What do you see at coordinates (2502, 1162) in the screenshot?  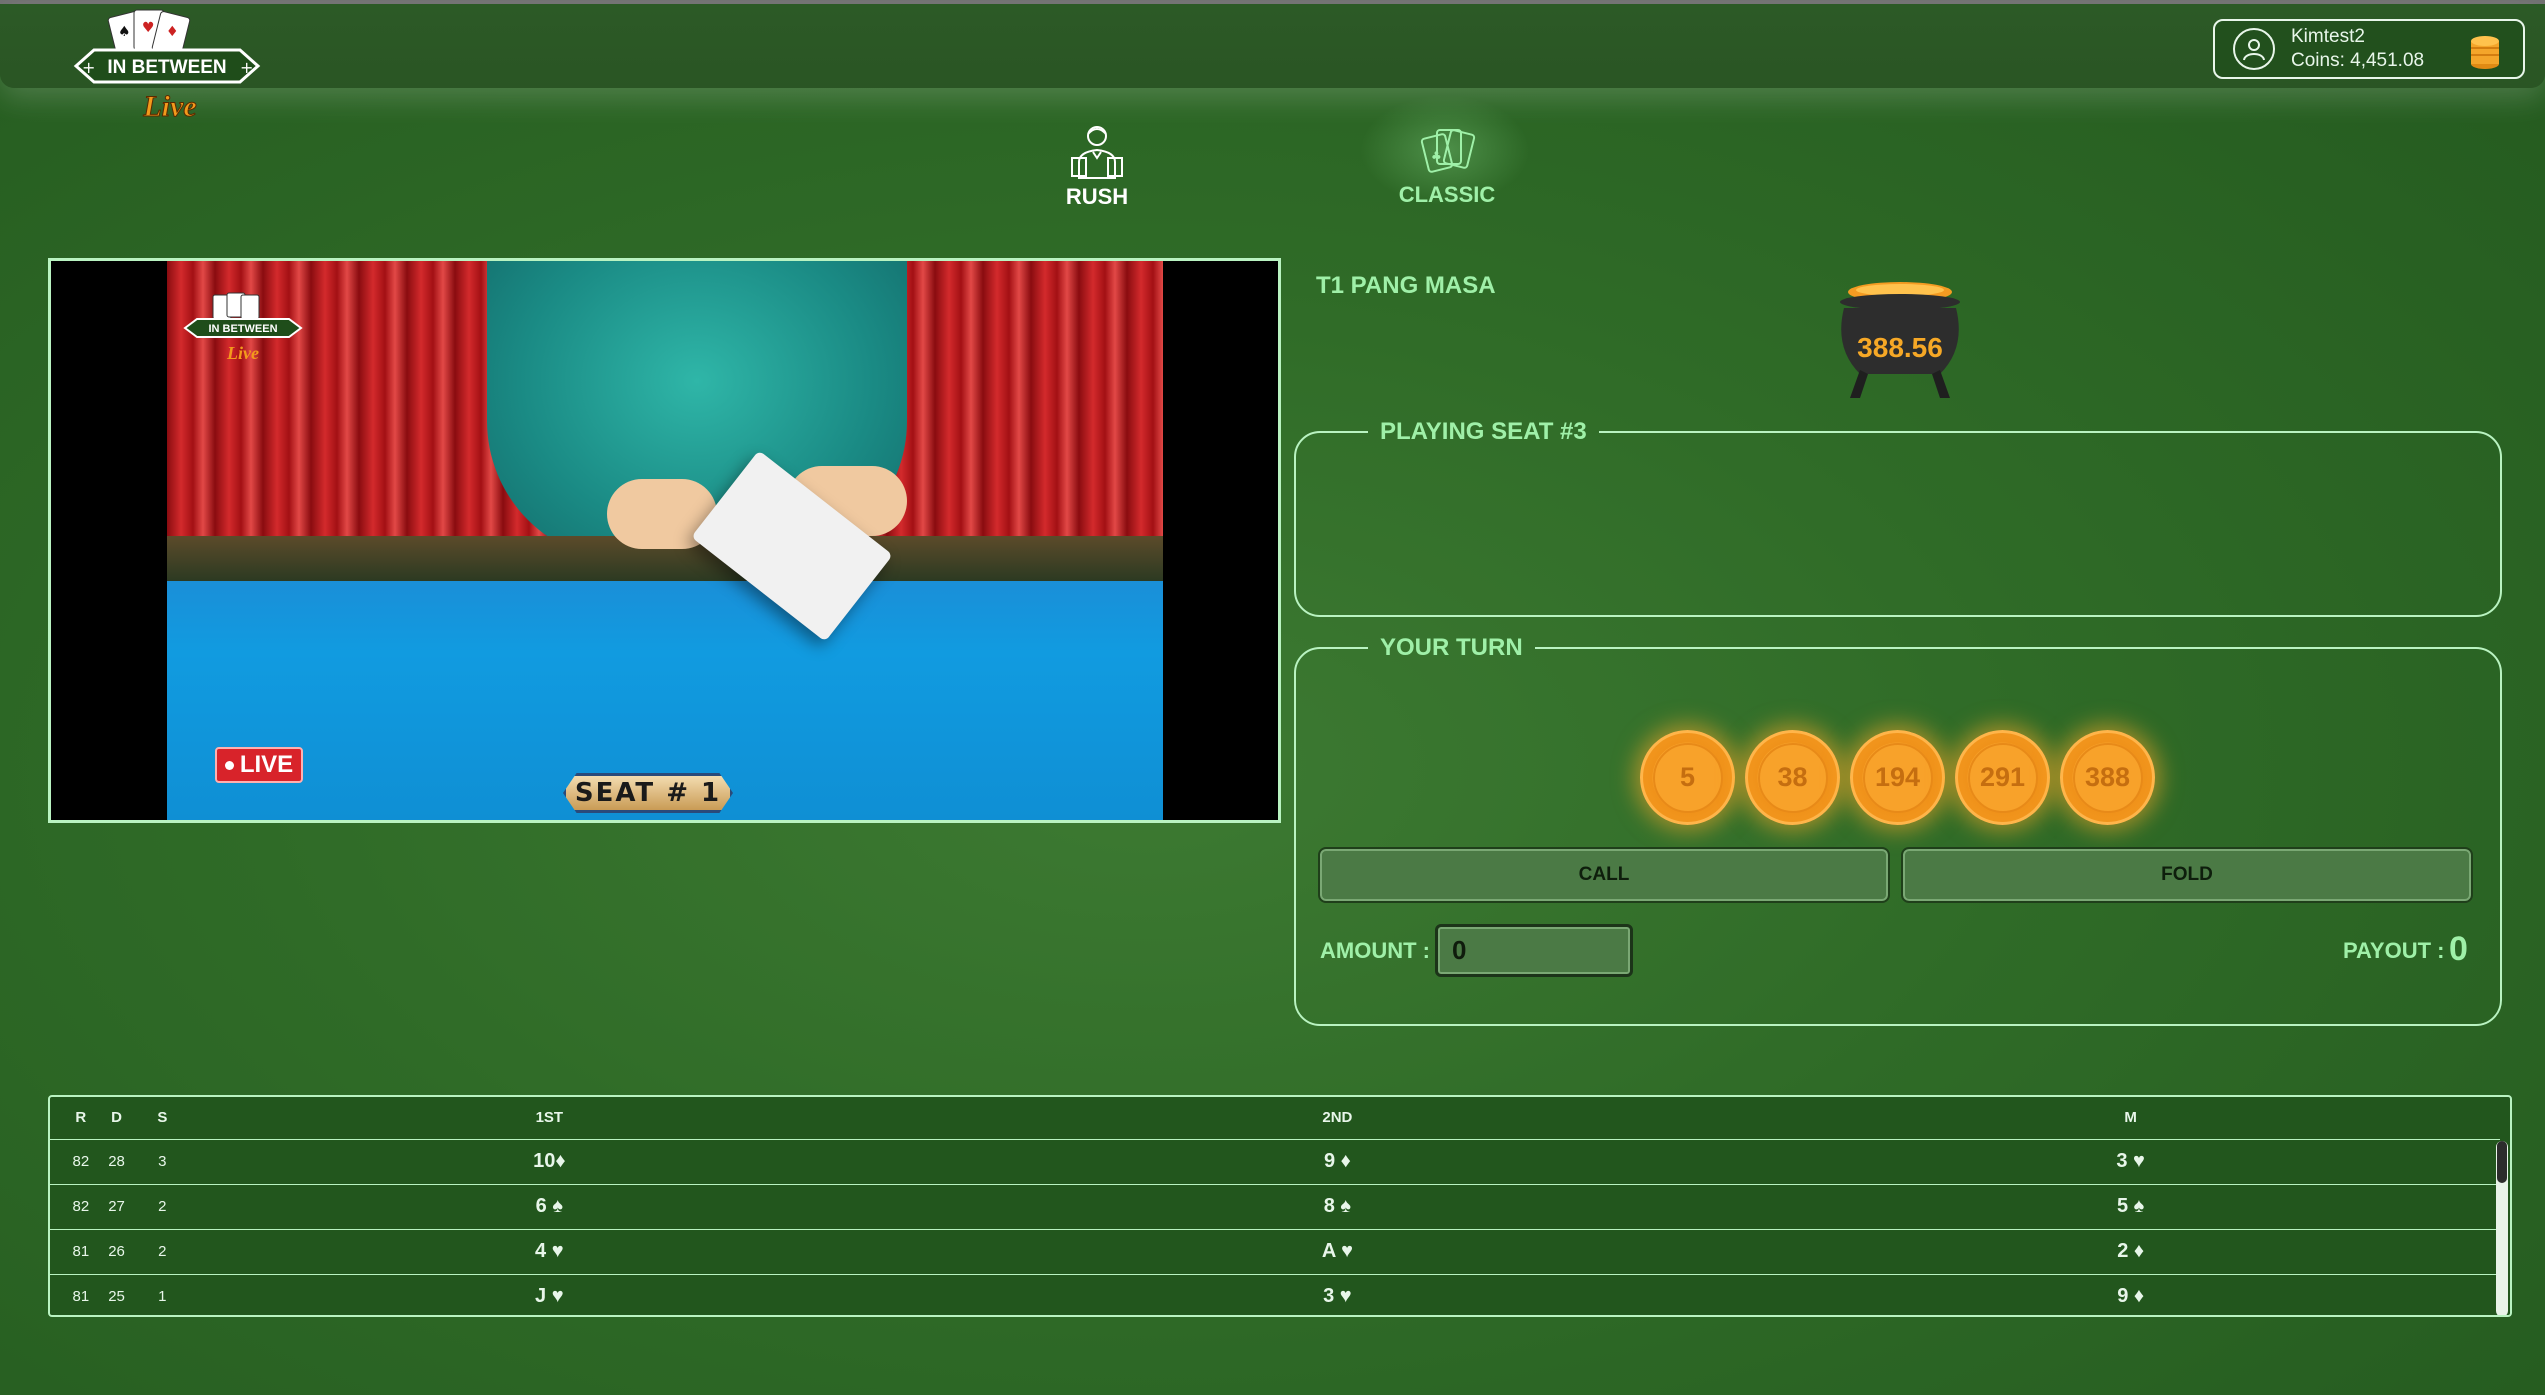 I see `history-scroll-thumb` at bounding box center [2502, 1162].